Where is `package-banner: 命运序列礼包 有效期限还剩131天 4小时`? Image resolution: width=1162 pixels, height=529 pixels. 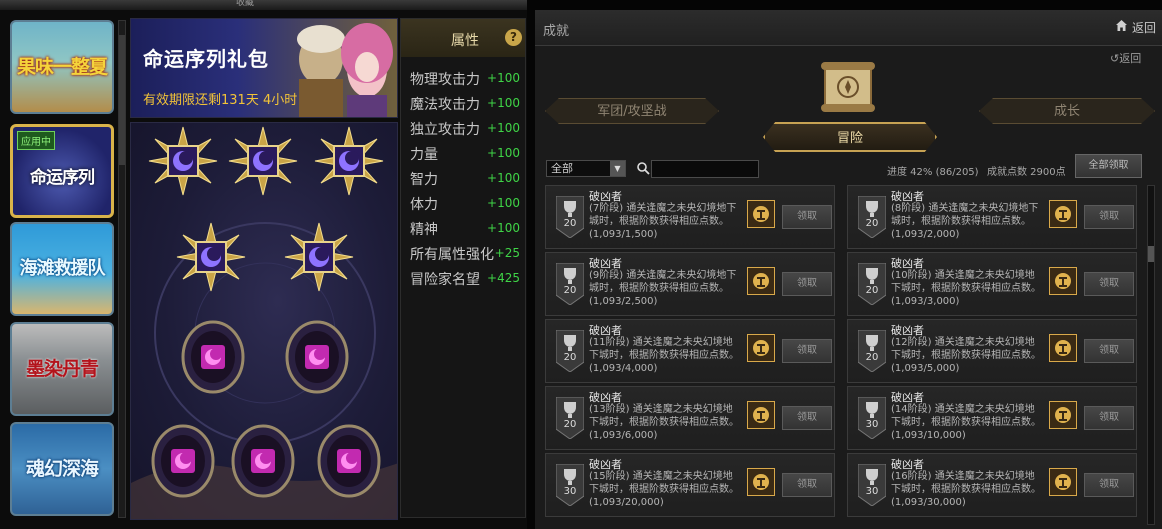 package-banner: 命运序列礼包 有效期限还剩131天 4小时 is located at coordinates (264, 68).